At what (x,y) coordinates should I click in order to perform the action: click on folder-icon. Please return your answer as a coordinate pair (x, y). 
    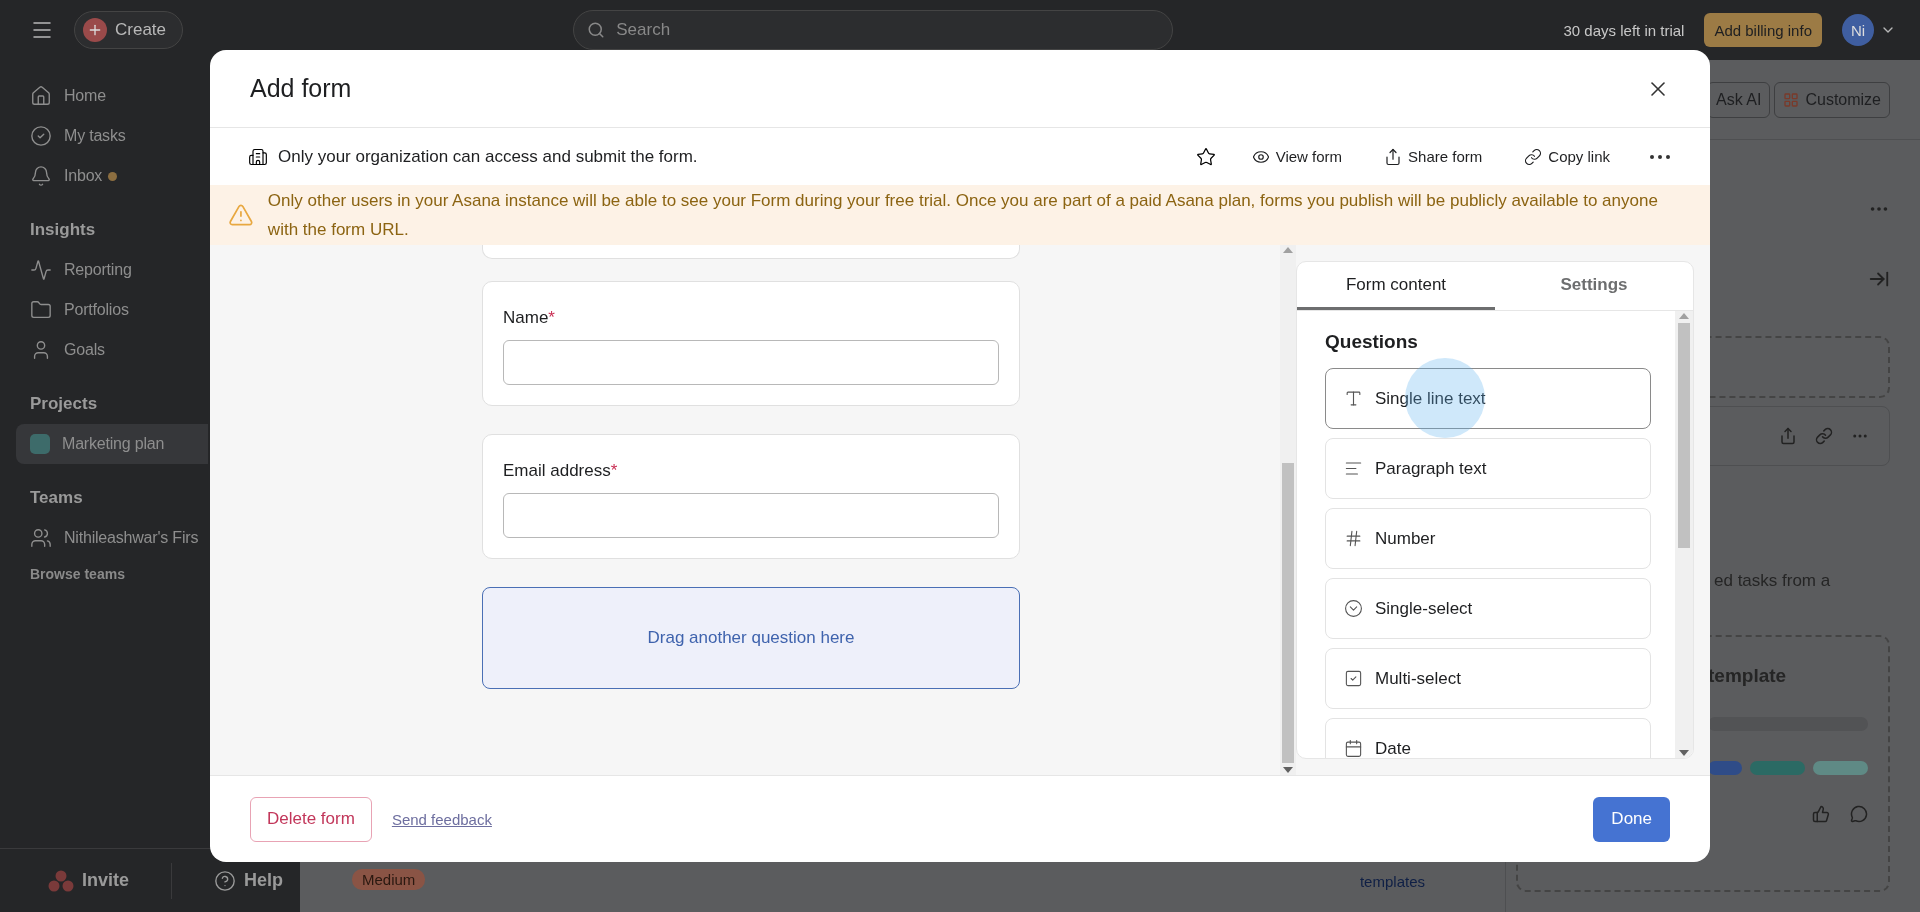
    Looking at the image, I should click on (41, 310).